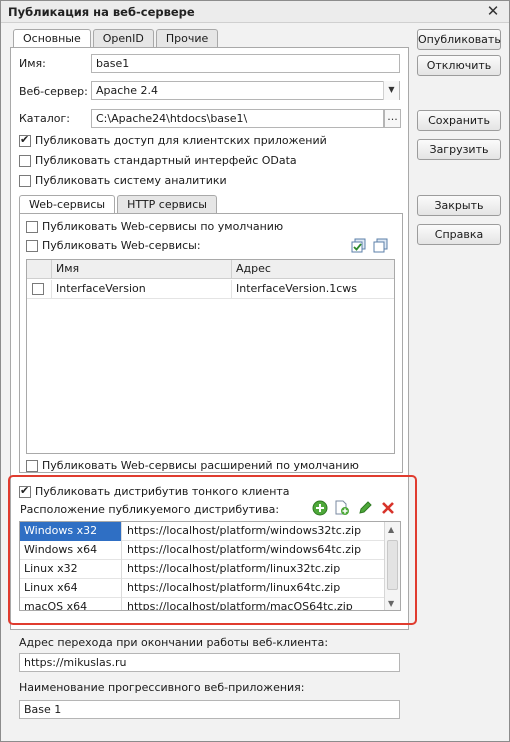  What do you see at coordinates (459, 205) in the screenshot?
I see `close-button: Закрыть` at bounding box center [459, 205].